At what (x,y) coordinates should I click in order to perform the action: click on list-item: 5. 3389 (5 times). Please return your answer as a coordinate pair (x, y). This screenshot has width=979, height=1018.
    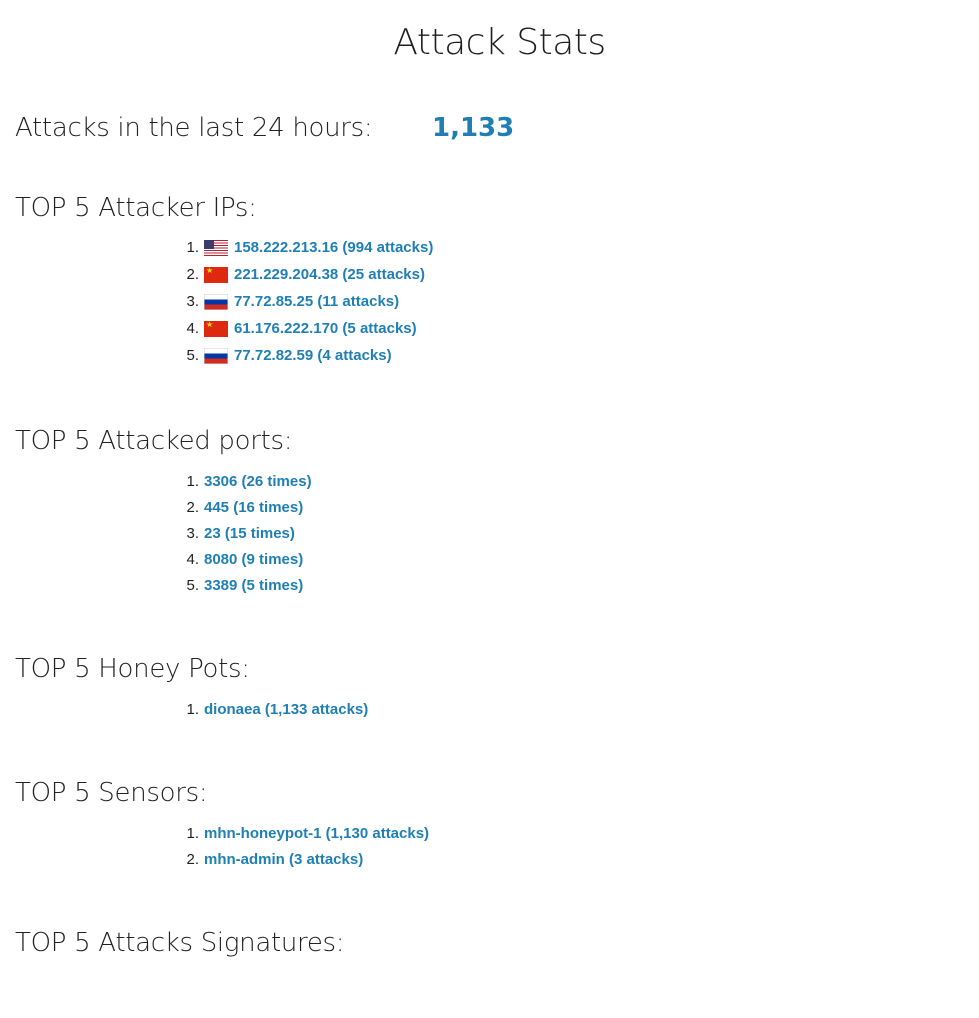
    Looking at the image, I should click on (244, 585).